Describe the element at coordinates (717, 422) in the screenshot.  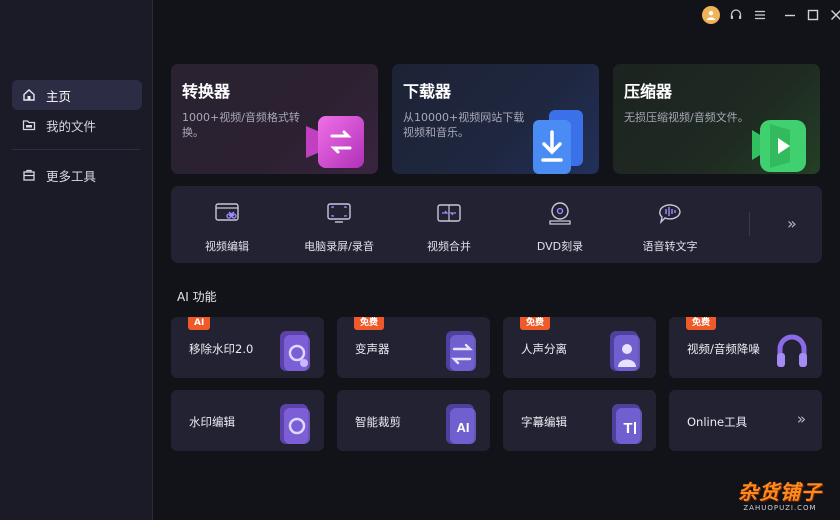
I see `ai-card-label: Online工具` at that location.